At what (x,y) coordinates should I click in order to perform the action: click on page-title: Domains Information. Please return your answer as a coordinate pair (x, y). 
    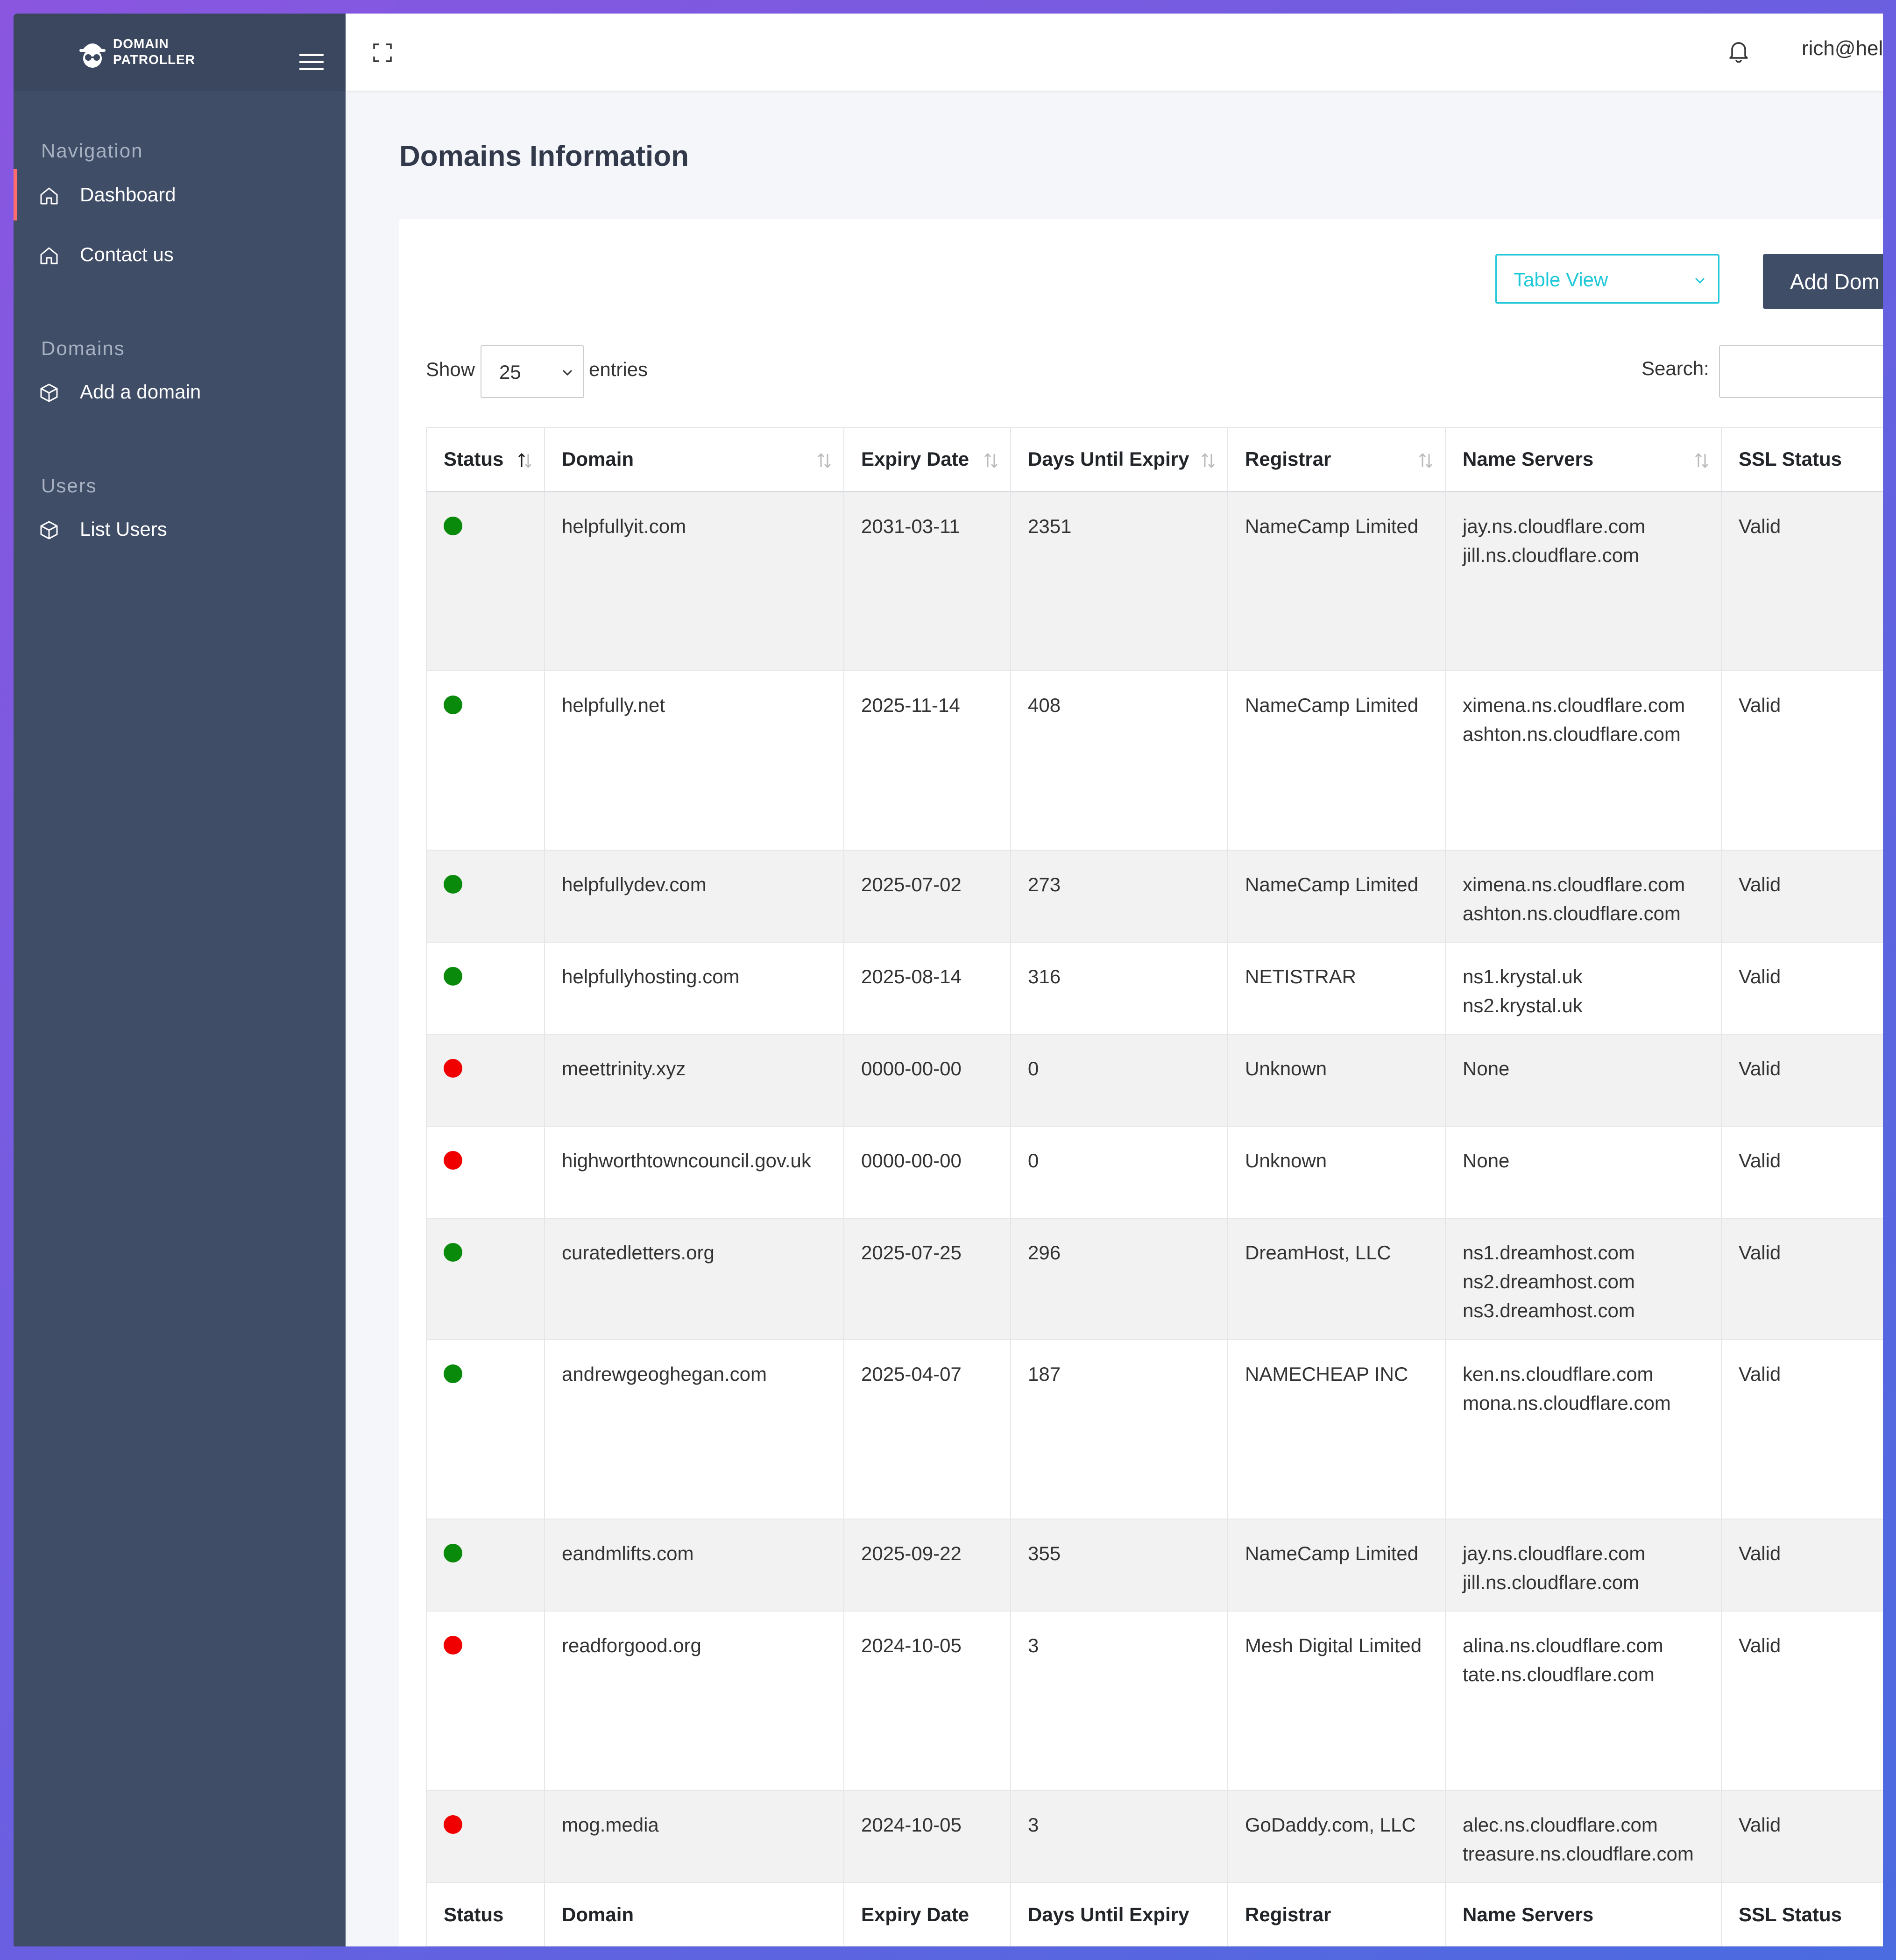
    Looking at the image, I should click on (544, 156).